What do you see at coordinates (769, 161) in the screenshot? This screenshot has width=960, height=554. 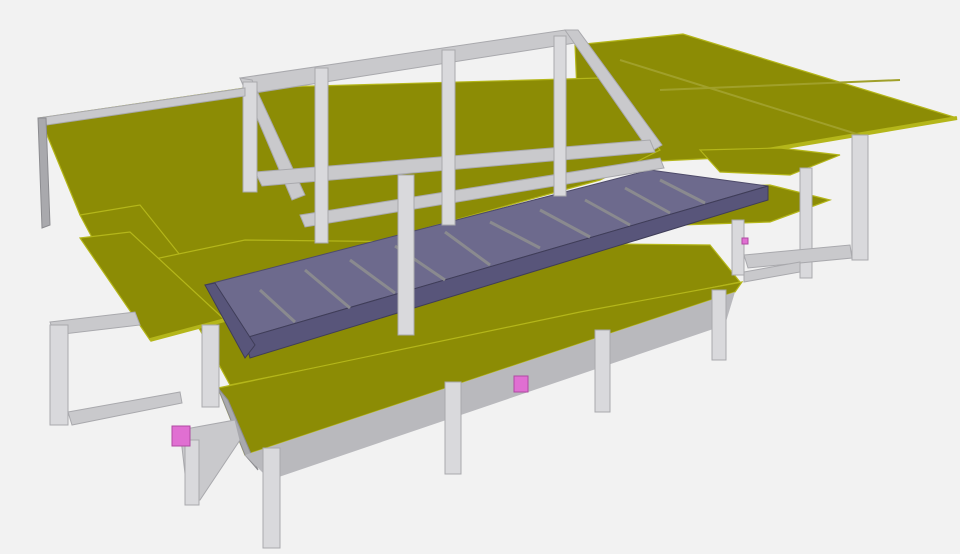 I see `right-floor-slab` at bounding box center [769, 161].